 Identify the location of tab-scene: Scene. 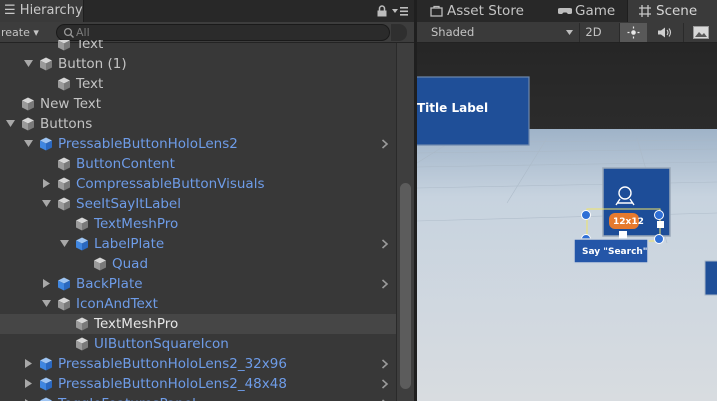
(672, 11).